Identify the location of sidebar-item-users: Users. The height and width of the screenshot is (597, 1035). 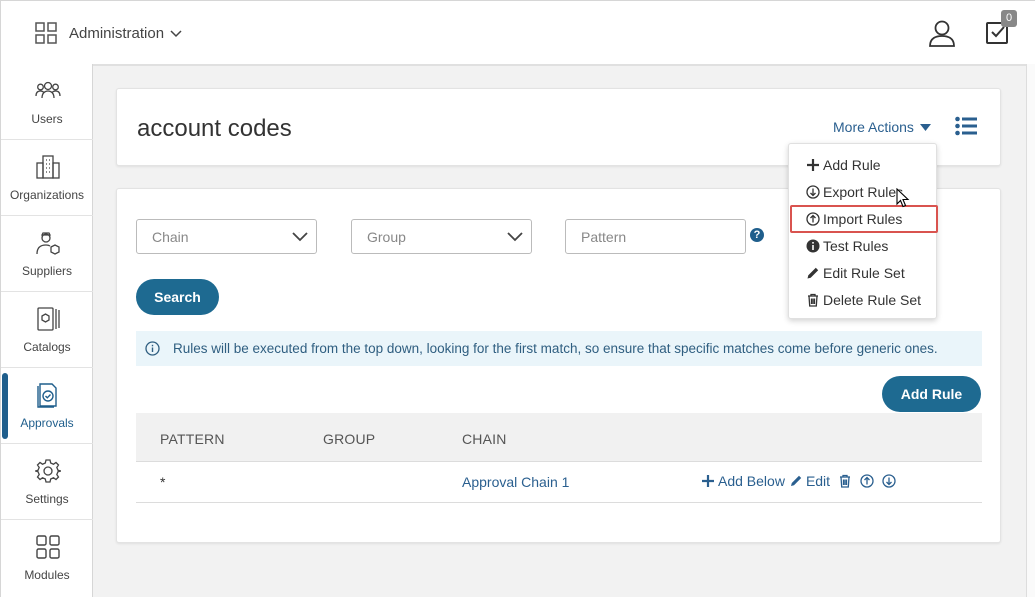
(47, 102).